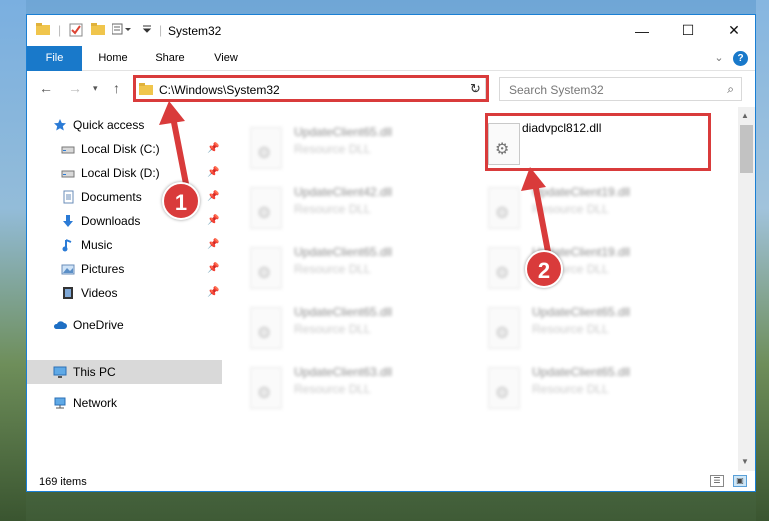 This screenshot has height=521, width=769. I want to click on desktop-background-right, so click(762, 260).